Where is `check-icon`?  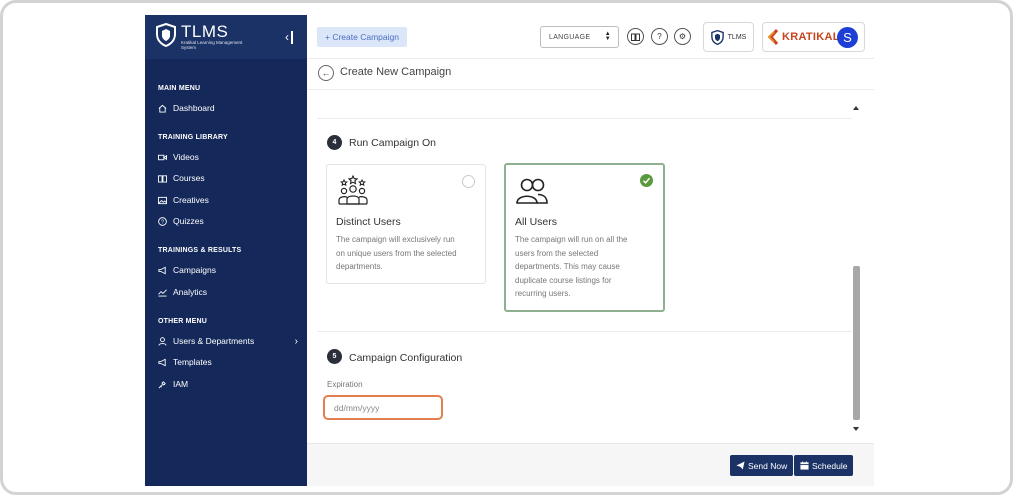
check-icon is located at coordinates (646, 180).